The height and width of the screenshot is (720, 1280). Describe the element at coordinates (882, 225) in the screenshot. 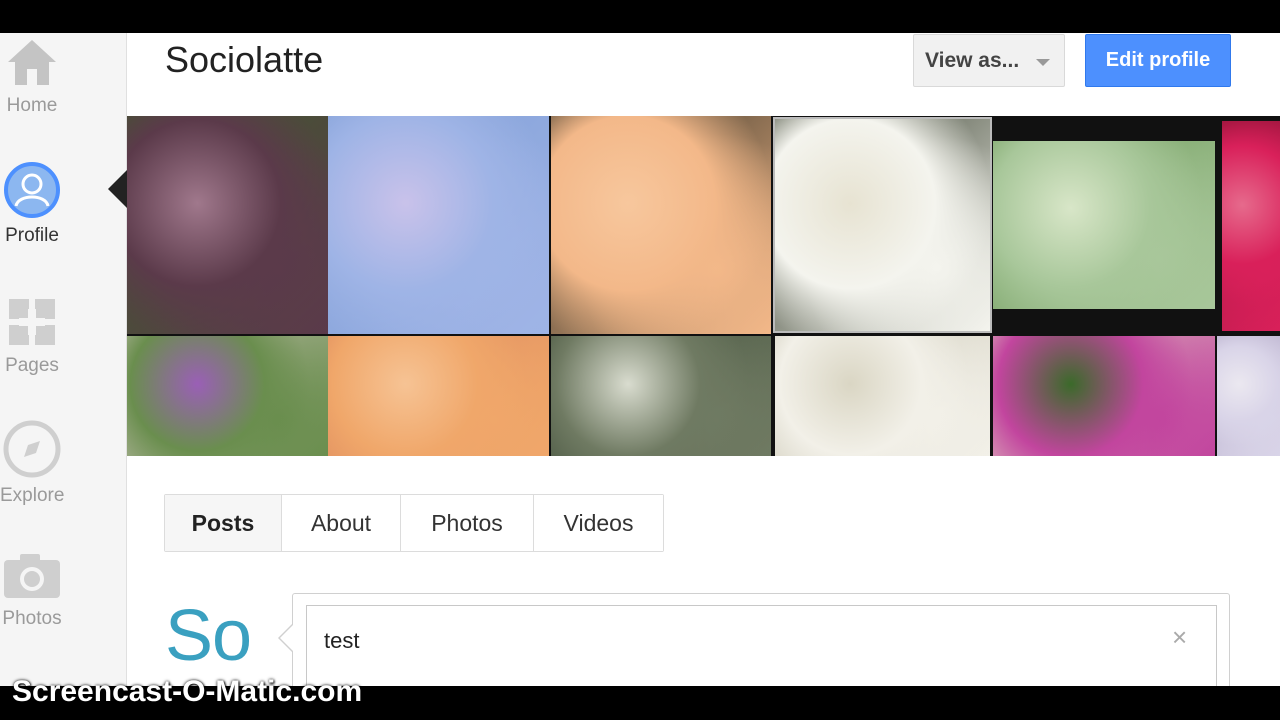

I see `white-orchid-photo` at that location.